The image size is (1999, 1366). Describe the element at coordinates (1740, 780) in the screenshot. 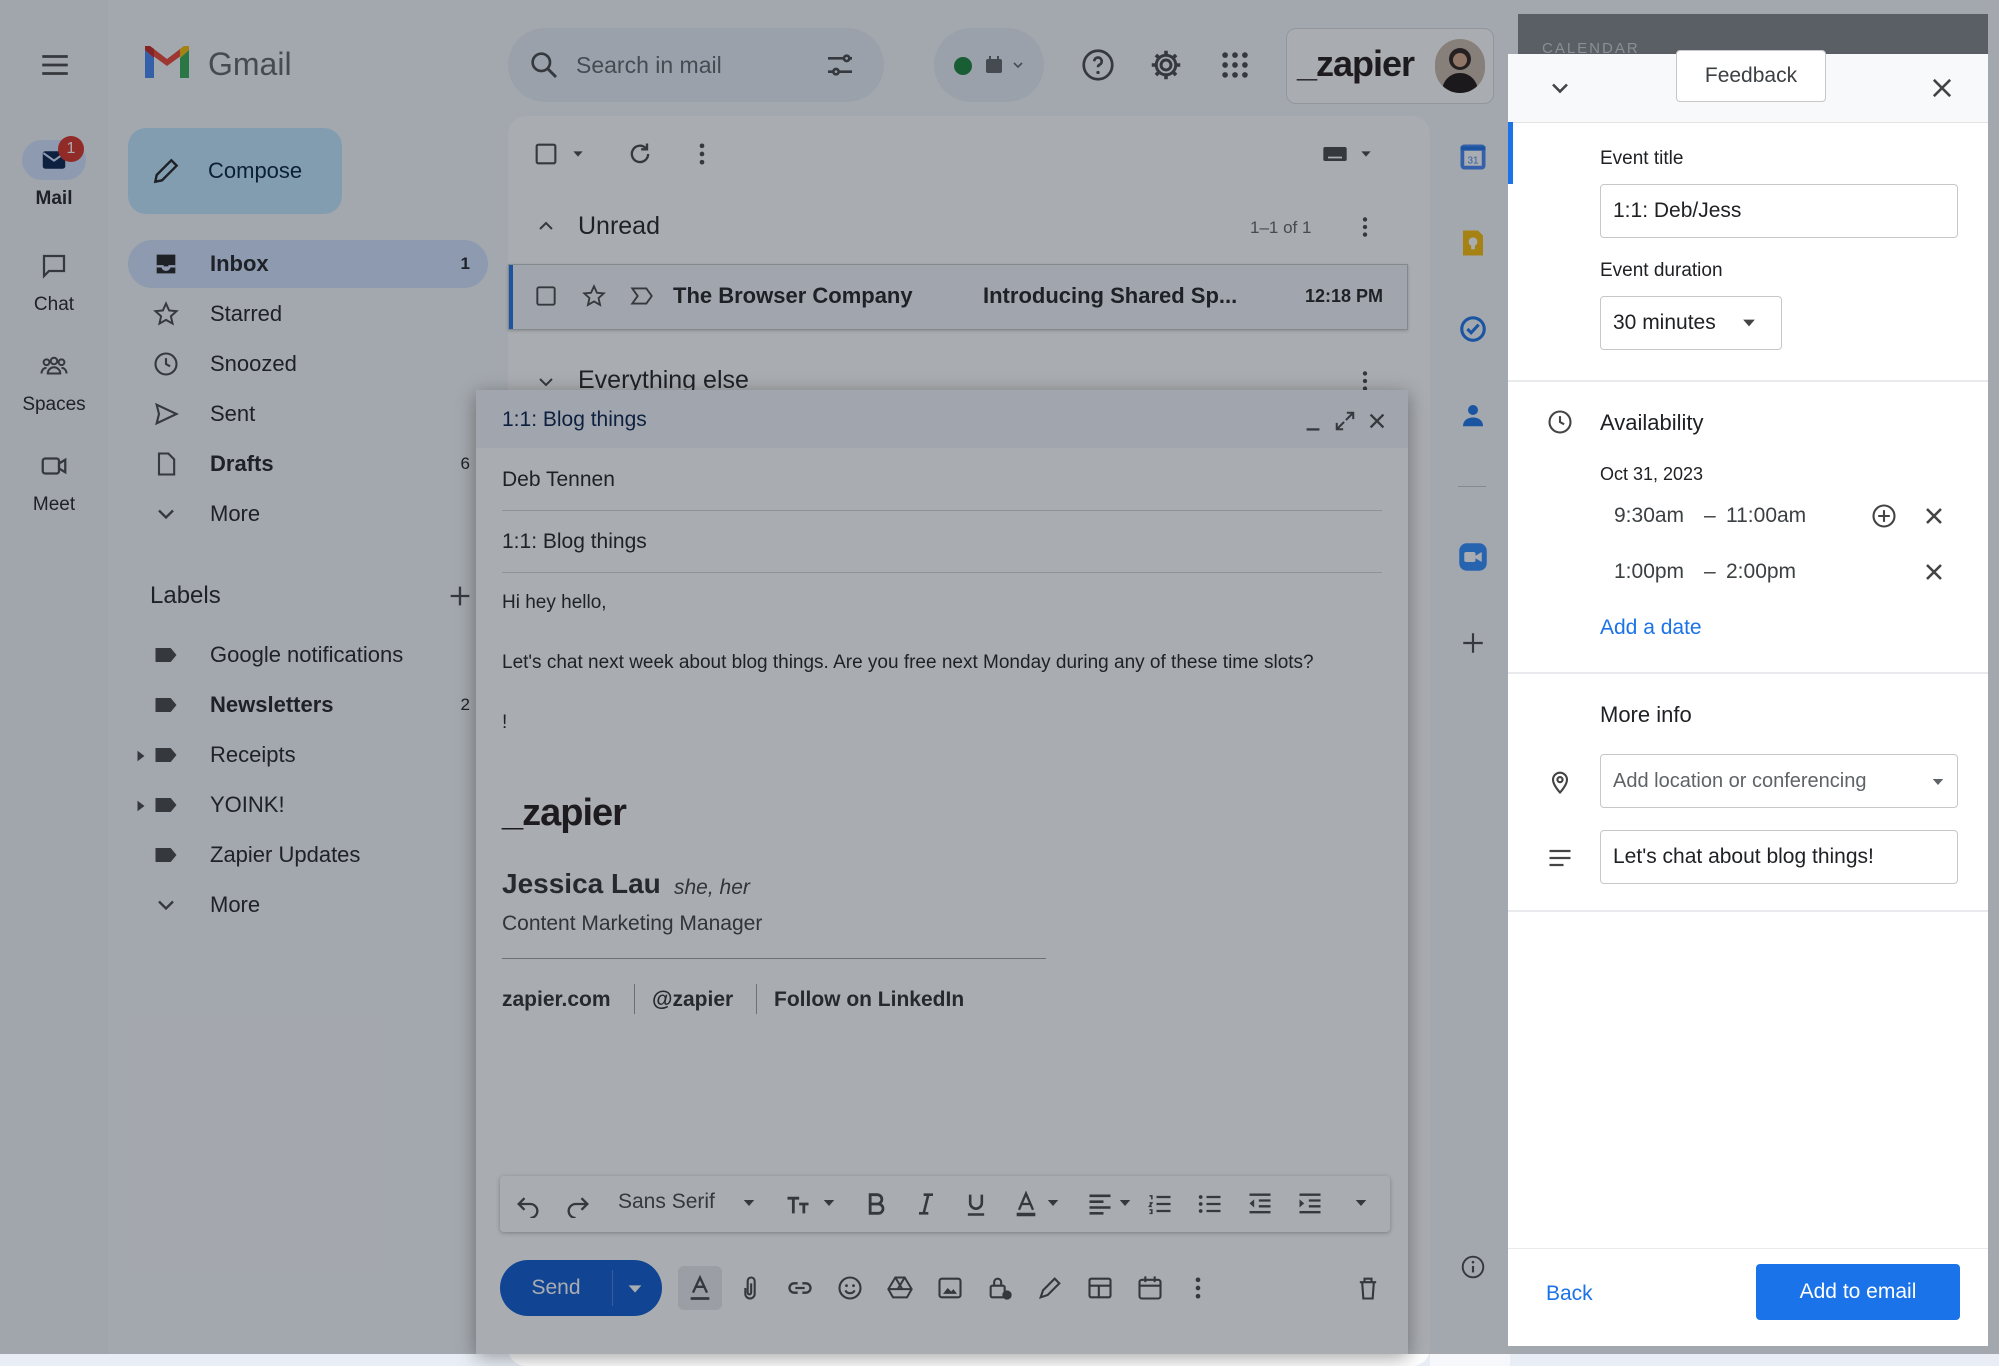

I see `location-placeholder: Add location or conferencing` at that location.